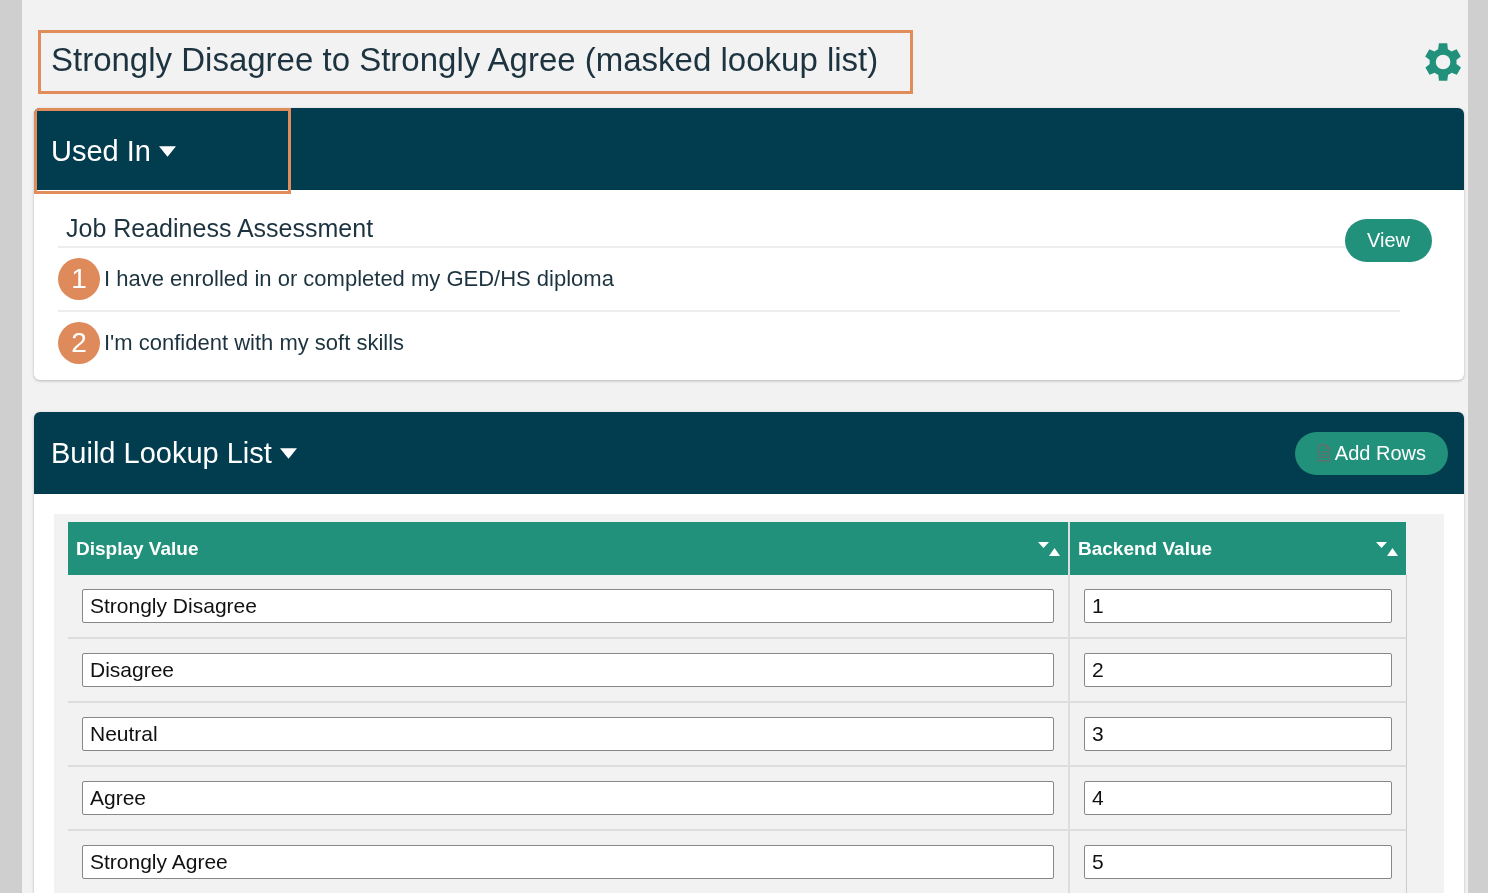  What do you see at coordinates (254, 343) in the screenshot?
I see `question-text: I'm confident with my soft skills` at bounding box center [254, 343].